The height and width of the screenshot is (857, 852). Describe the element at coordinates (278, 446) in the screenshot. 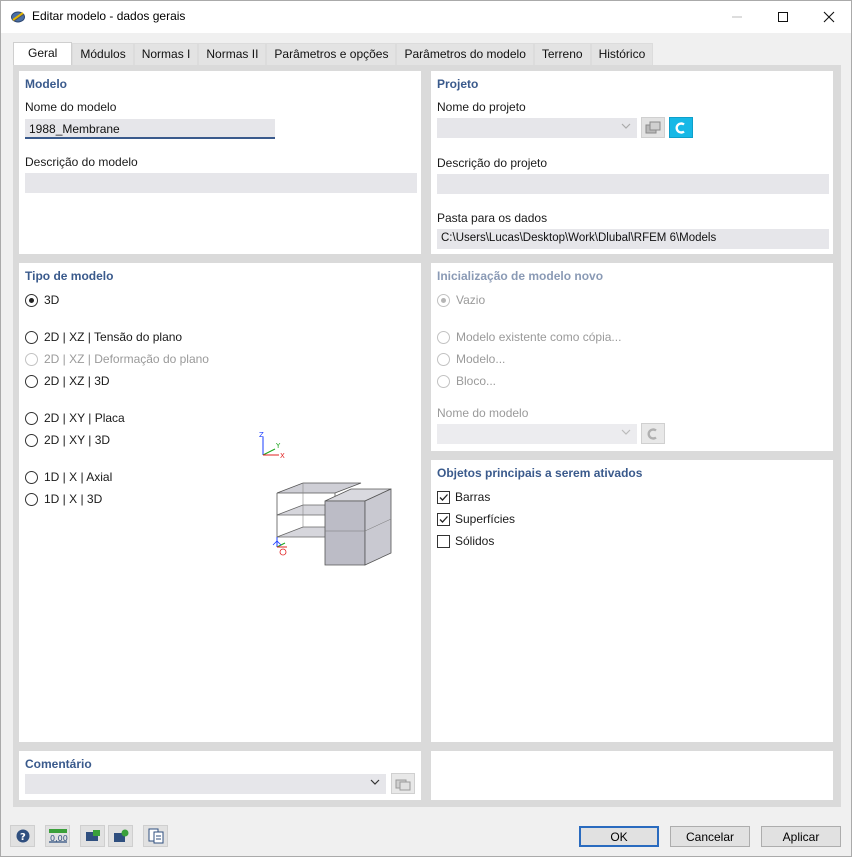

I see `axis-y-label: Y` at that location.